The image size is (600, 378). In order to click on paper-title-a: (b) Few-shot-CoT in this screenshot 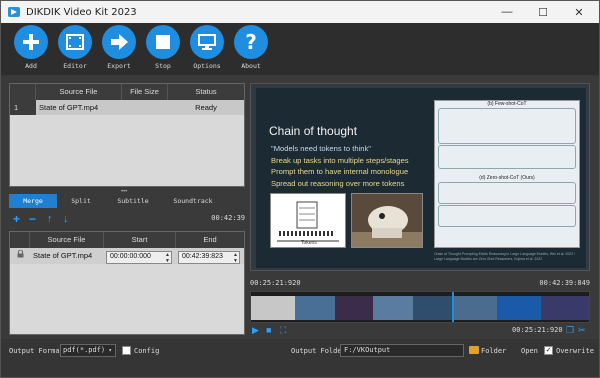, I will do `click(507, 104)`.